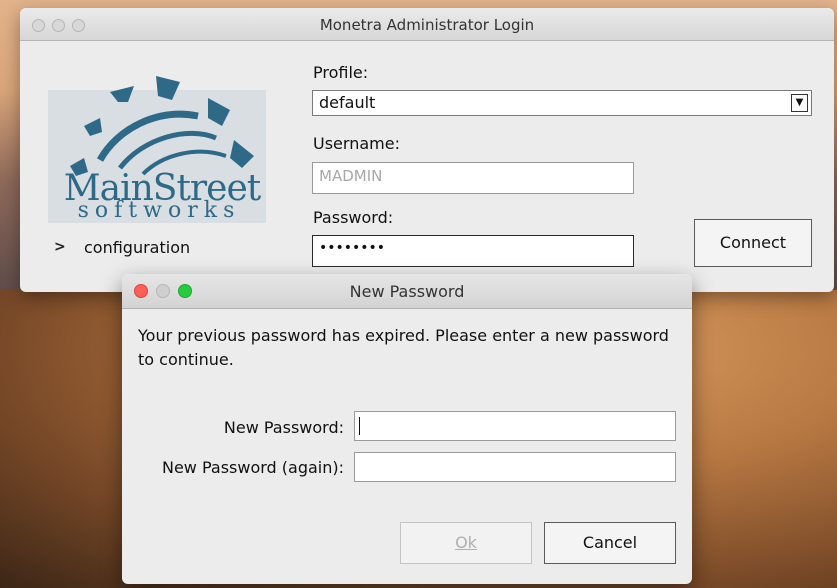 Image resolution: width=837 pixels, height=588 pixels. I want to click on cancel-button: Cancel, so click(610, 543).